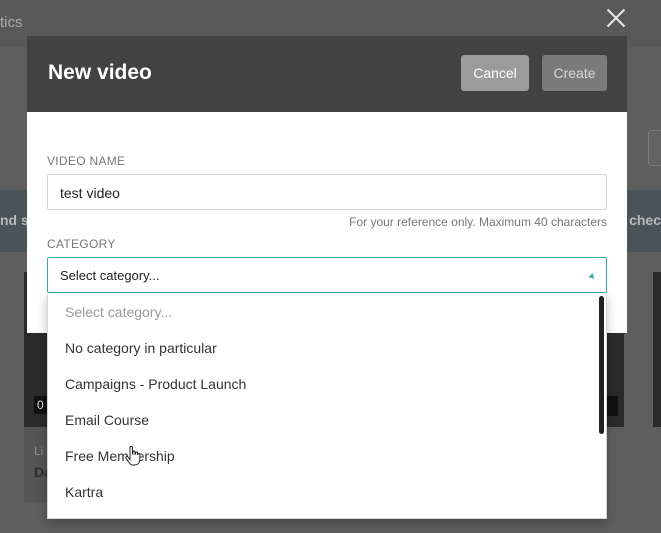 The width and height of the screenshot is (661, 533). I want to click on category-option-none: No category in particular, so click(141, 348).